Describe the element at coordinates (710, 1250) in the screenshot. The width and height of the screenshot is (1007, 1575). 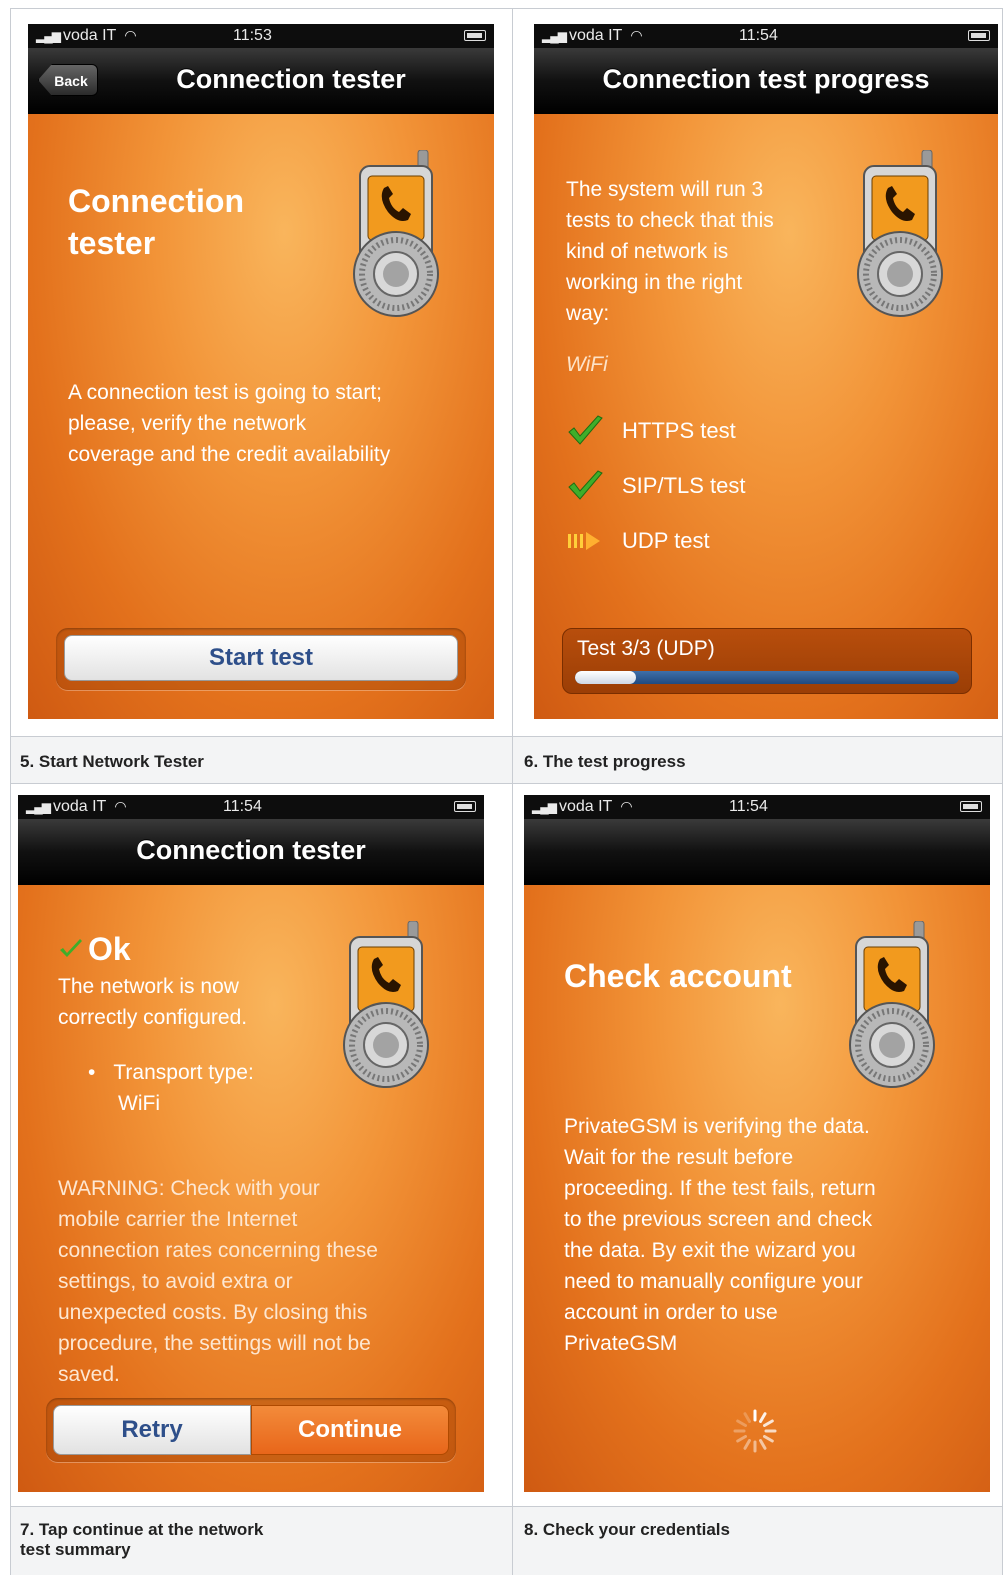
I see `text-line: the data. By exit the wizard you` at that location.